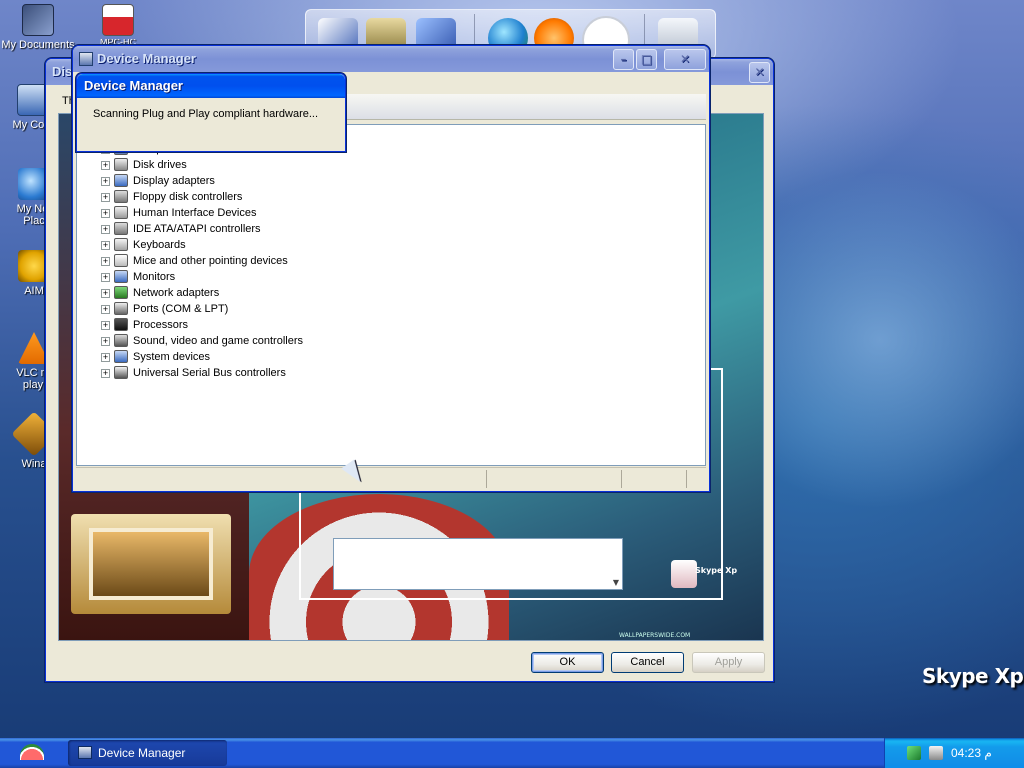  I want to click on window-title: Dis, so click(62, 71).